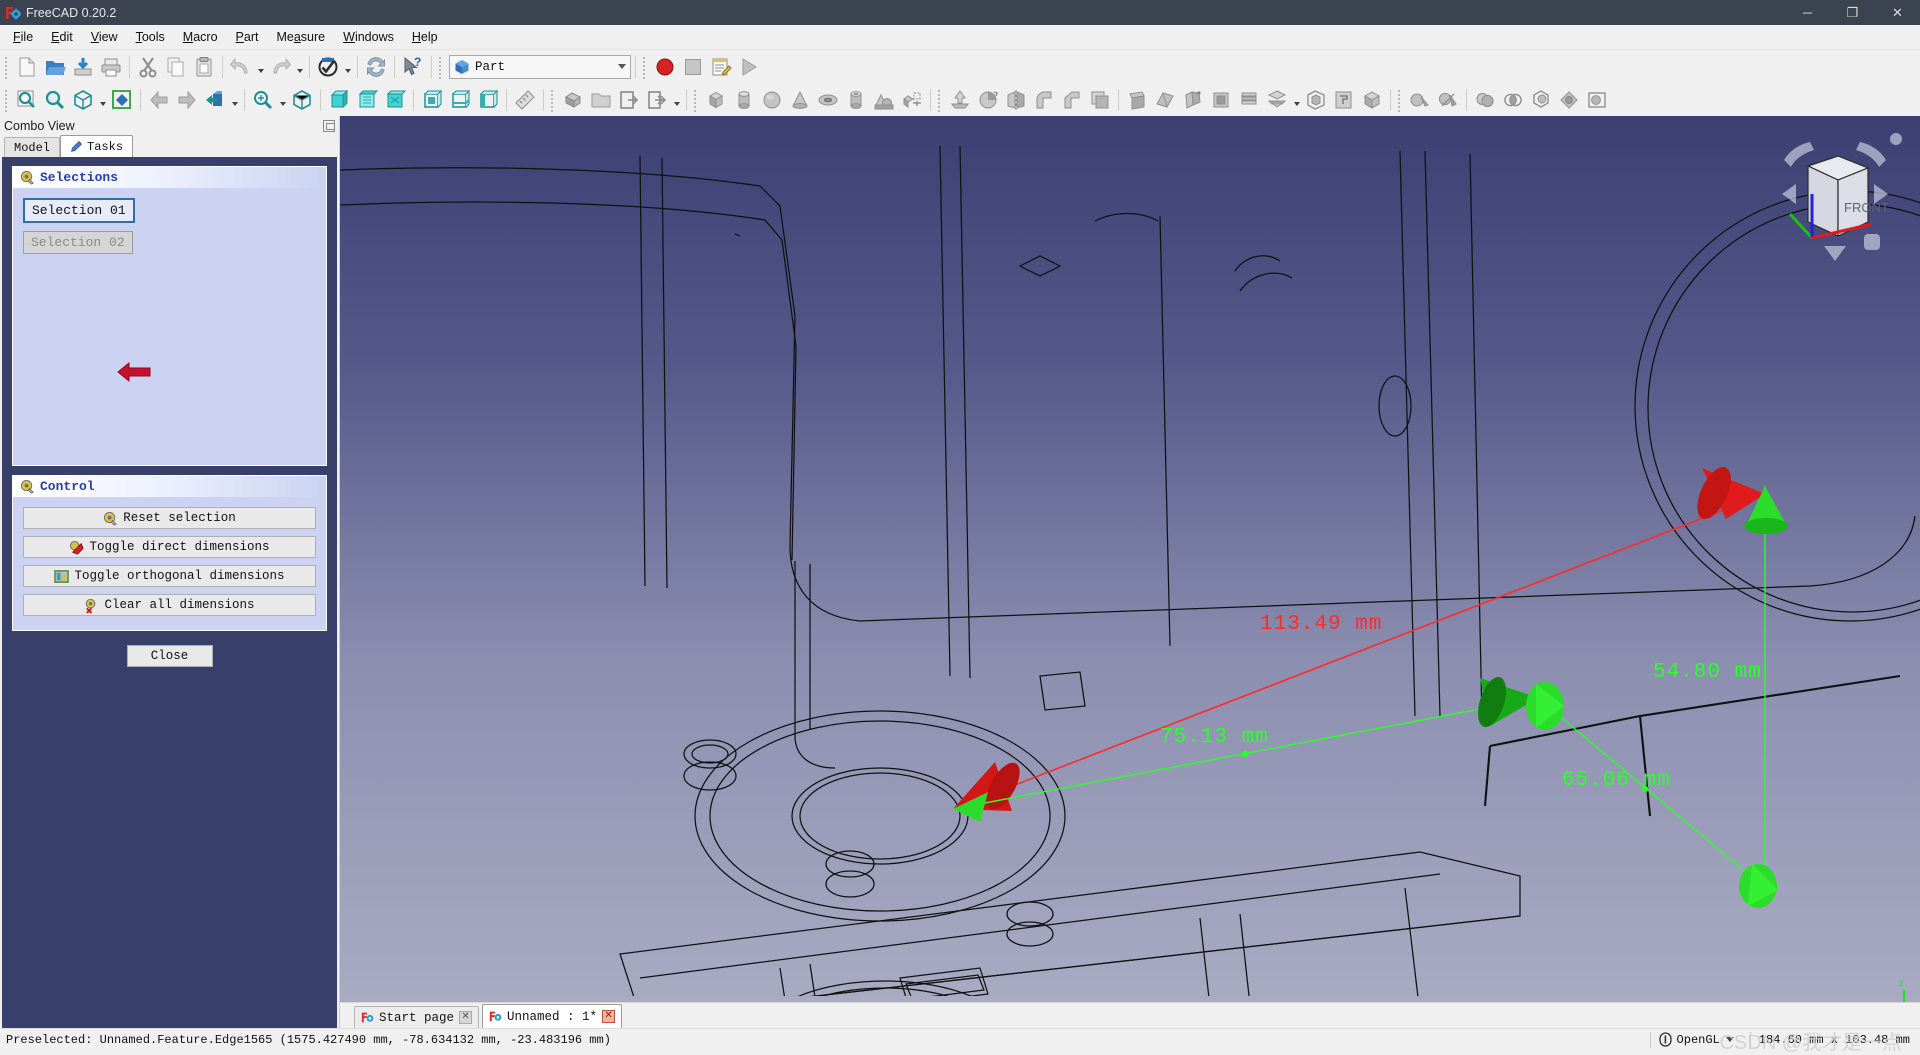 Image resolution: width=1920 pixels, height=1055 pixels. Describe the element at coordinates (988, 100) in the screenshot. I see `revolve-button` at that location.